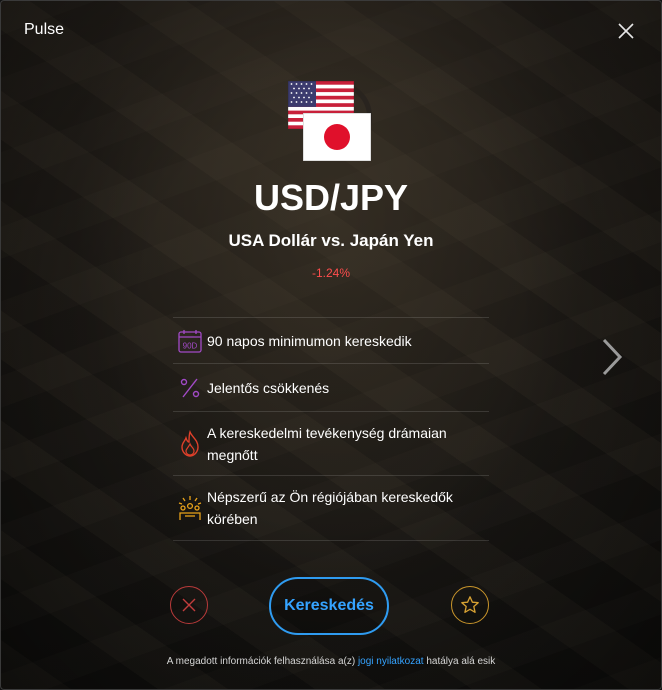 The width and height of the screenshot is (662, 690). Describe the element at coordinates (331, 197) in the screenshot. I see `currency-pair-title: USD/JPY` at that location.